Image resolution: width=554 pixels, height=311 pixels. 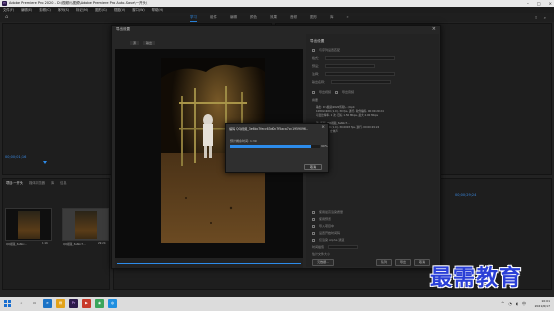 I want to click on settings-header: 导出设置, so click(x=317, y=41).